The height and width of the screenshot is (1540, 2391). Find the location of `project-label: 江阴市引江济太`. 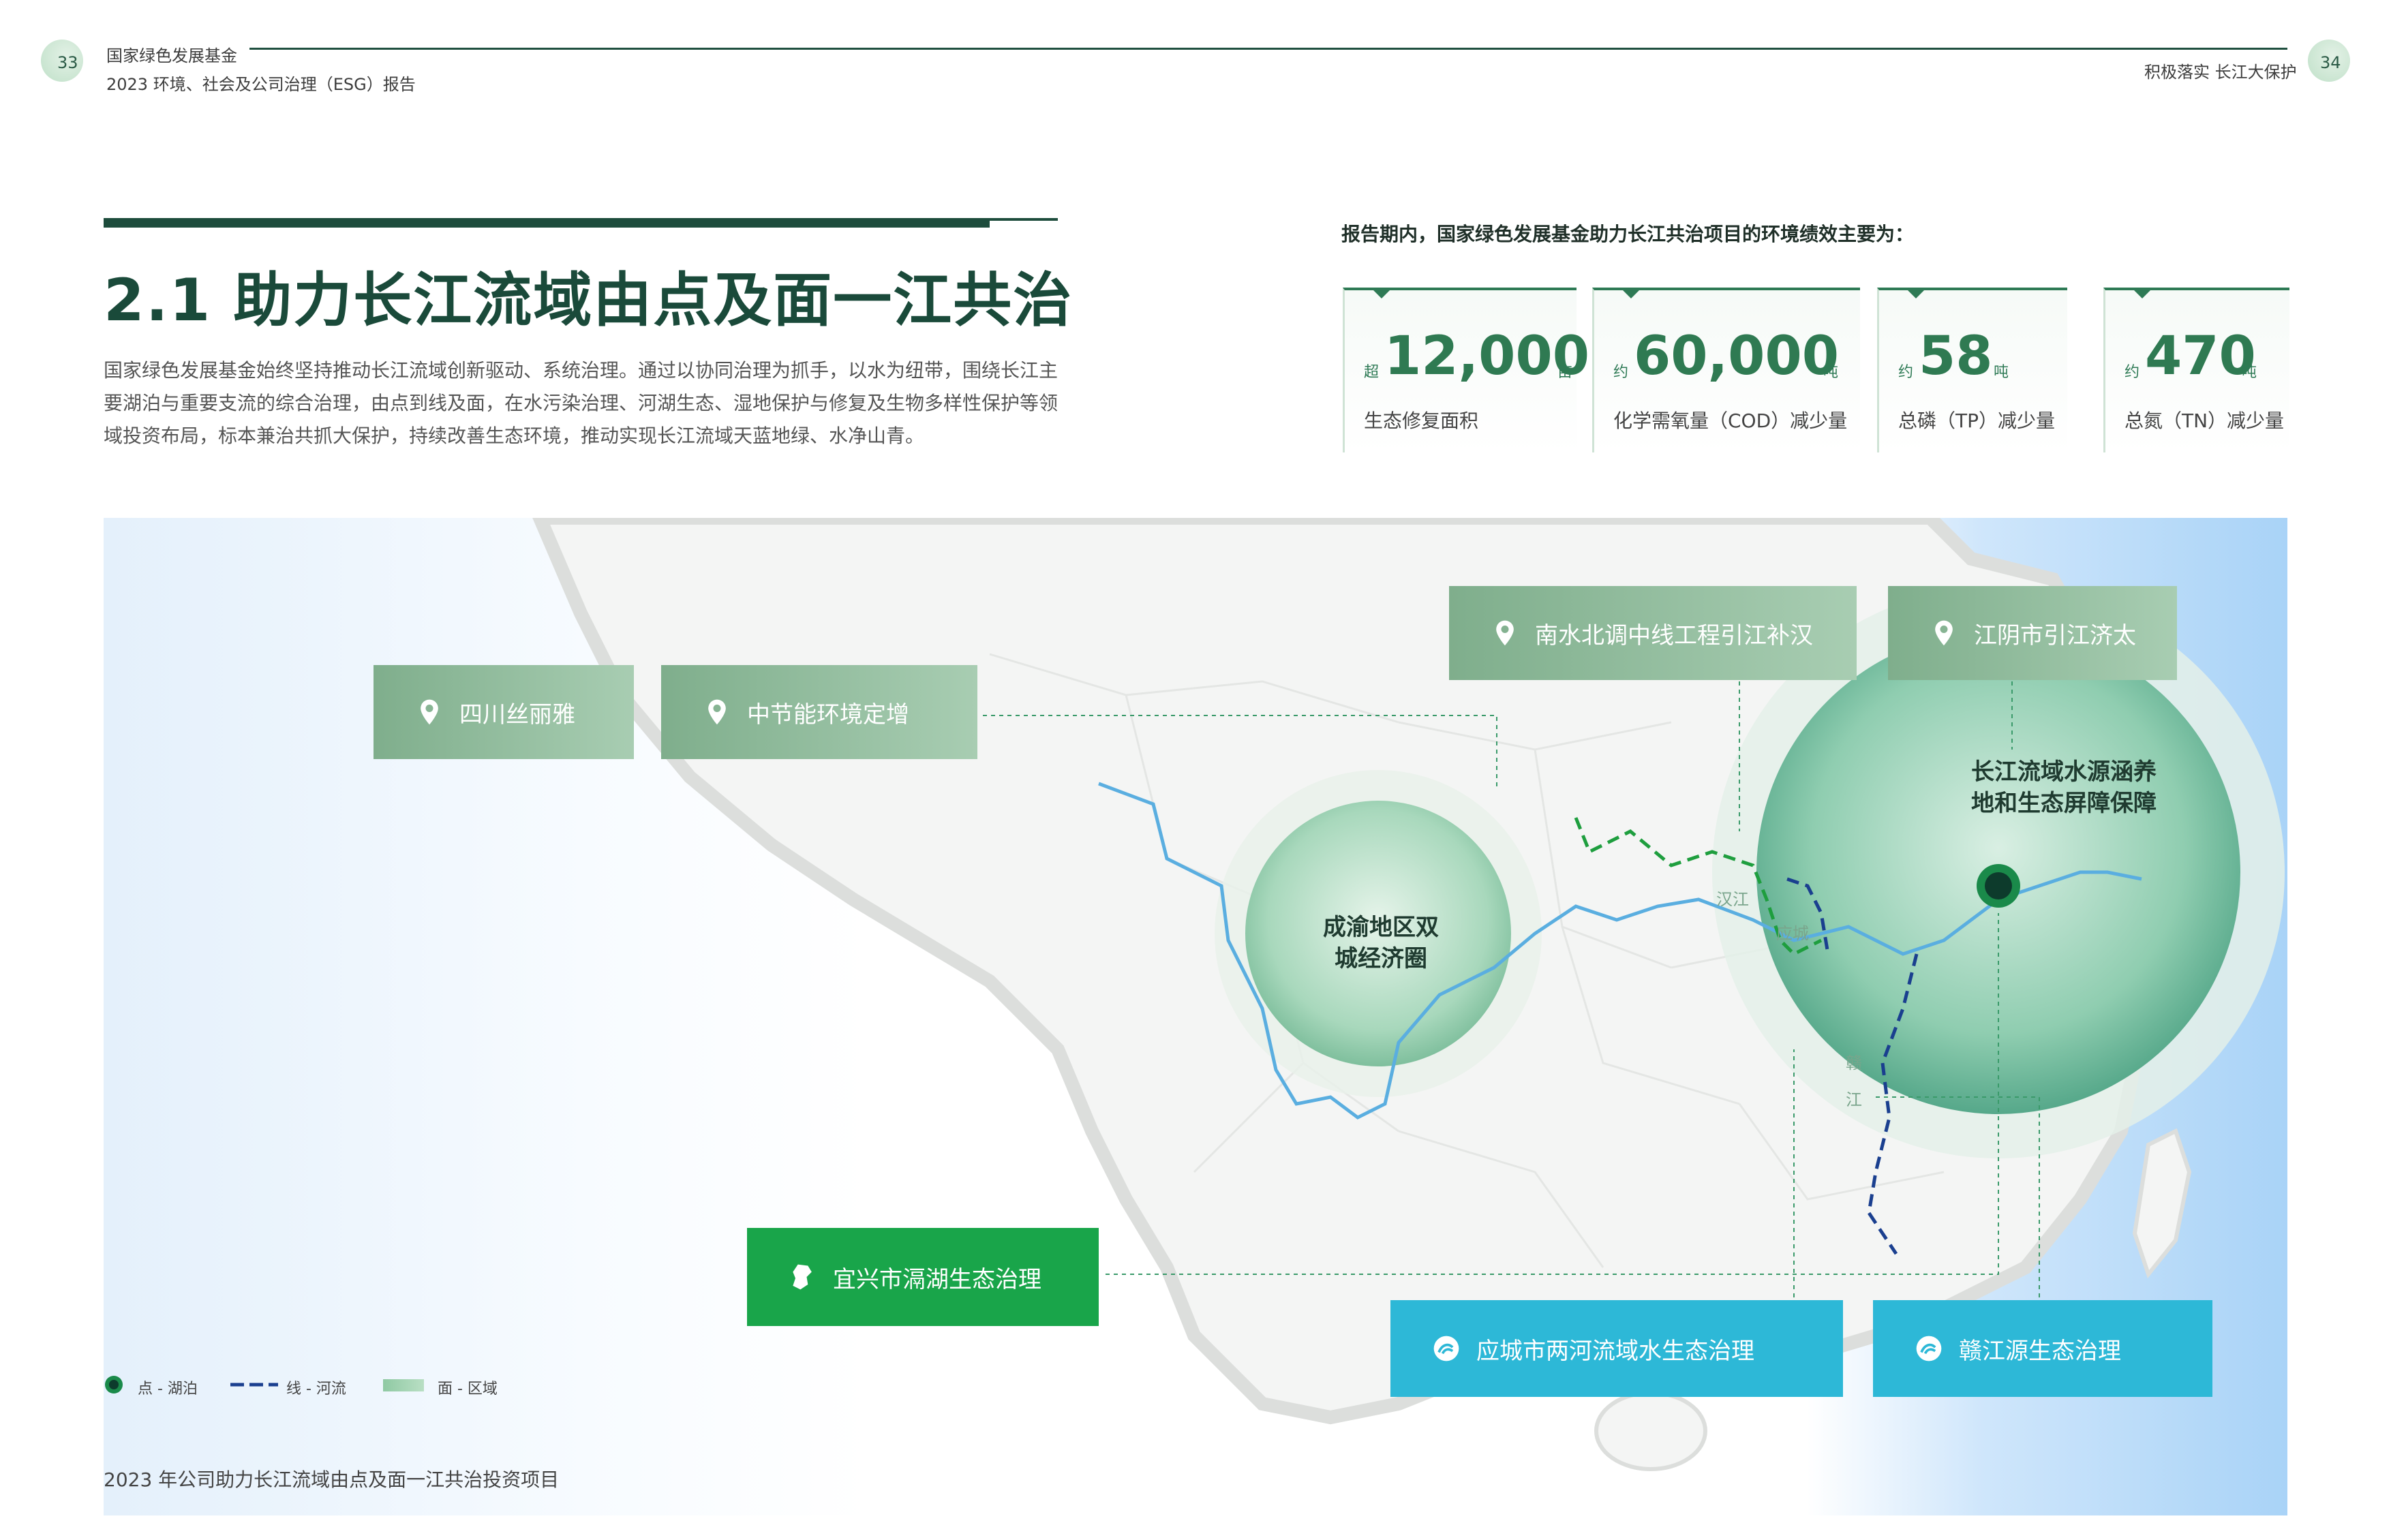

project-label: 江阴市引江济太 is located at coordinates (2055, 635).